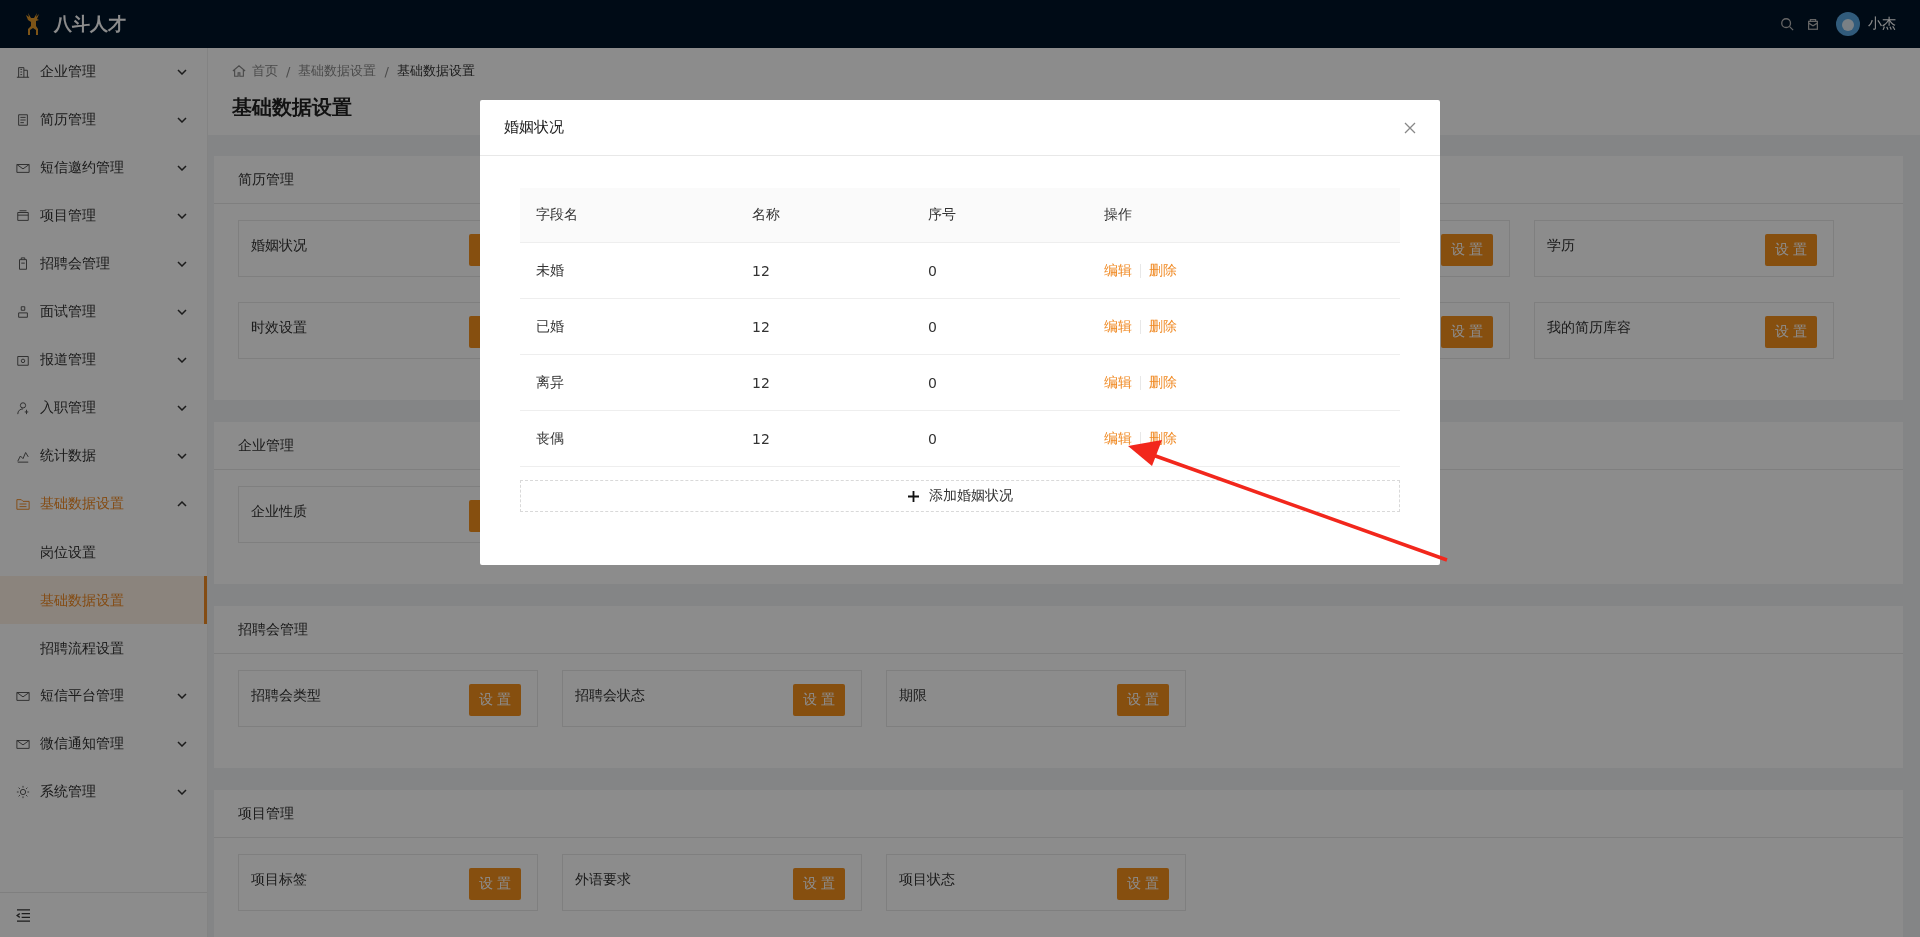  What do you see at coordinates (103, 504) in the screenshot?
I see `sidebar-item: 基础数据设置` at bounding box center [103, 504].